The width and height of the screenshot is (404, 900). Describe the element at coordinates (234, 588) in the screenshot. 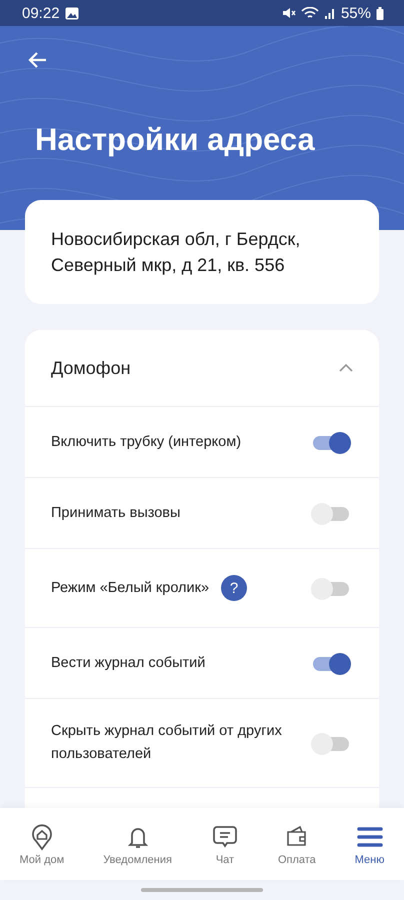

I see `help-badge: ?` at that location.